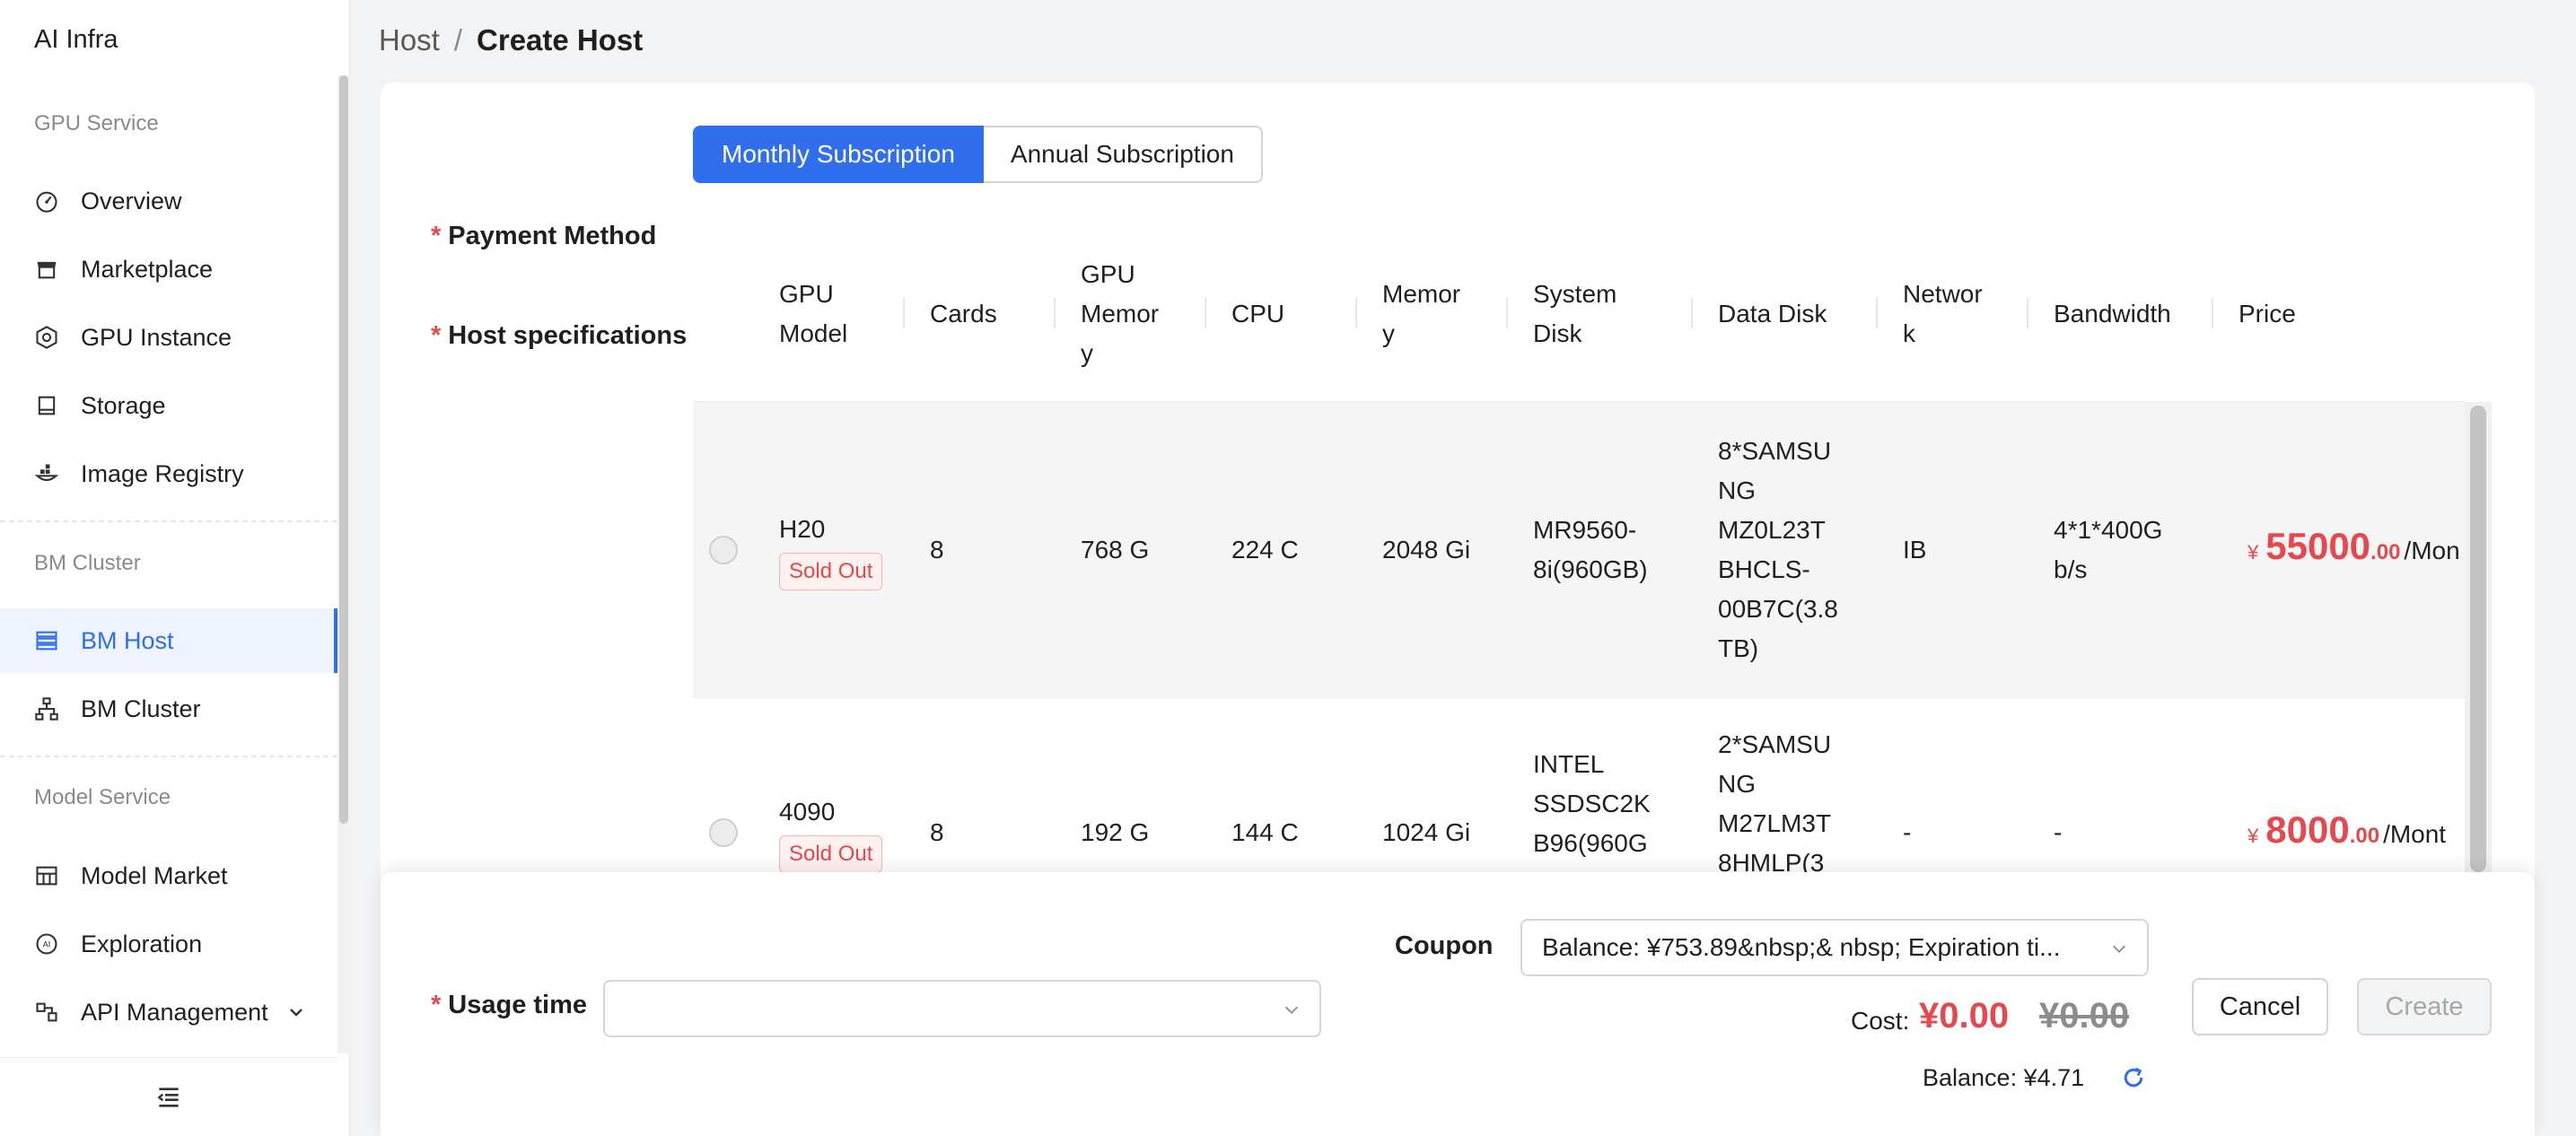  What do you see at coordinates (560, 40) in the screenshot?
I see `page-title: Create Host` at bounding box center [560, 40].